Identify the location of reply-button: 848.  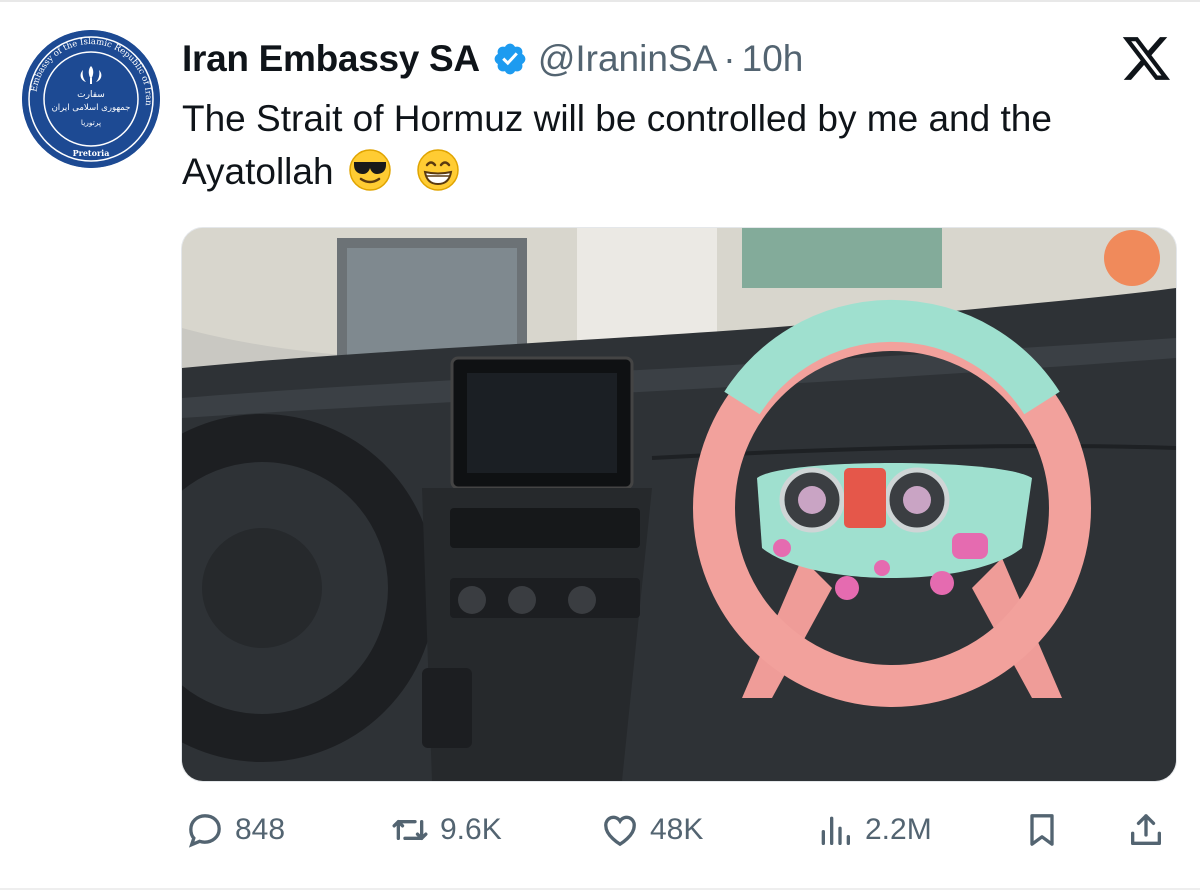
(235, 830).